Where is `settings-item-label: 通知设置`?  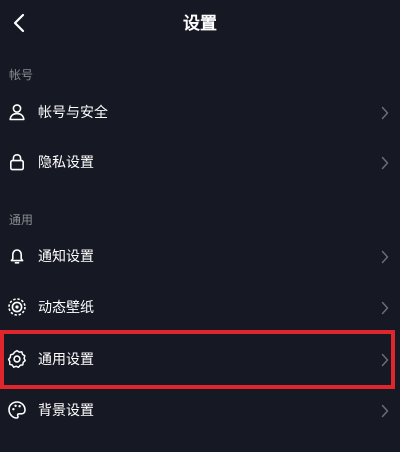 settings-item-label: 通知设置 is located at coordinates (66, 257).